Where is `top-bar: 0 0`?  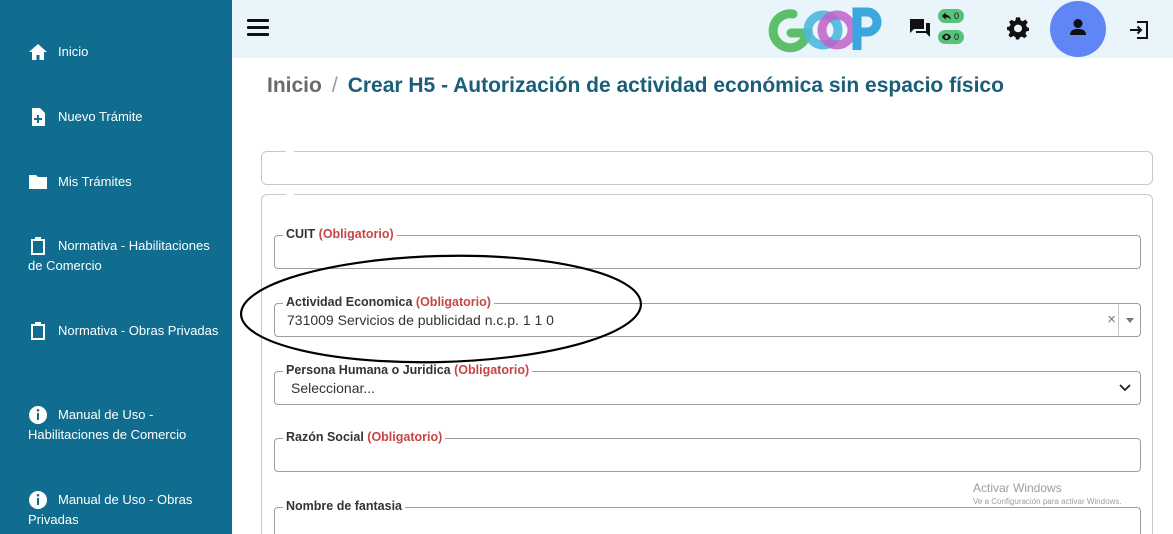
top-bar: 0 0 is located at coordinates (702, 29).